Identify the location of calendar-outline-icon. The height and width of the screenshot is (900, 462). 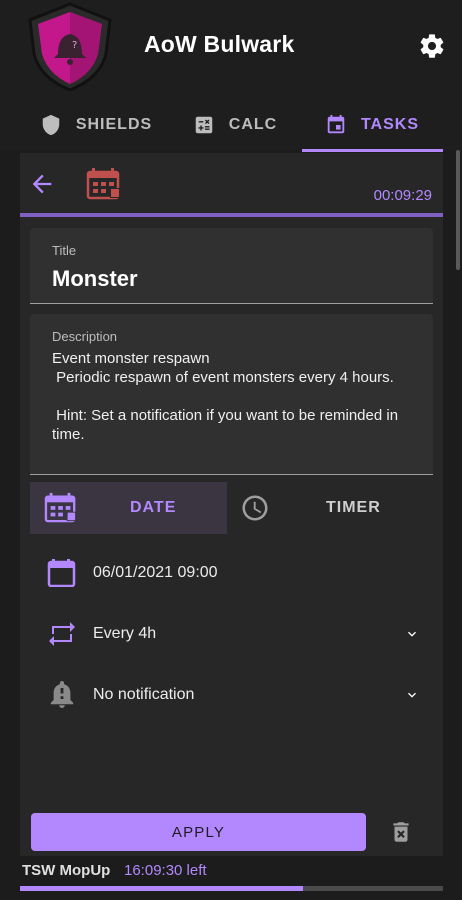
(61, 573).